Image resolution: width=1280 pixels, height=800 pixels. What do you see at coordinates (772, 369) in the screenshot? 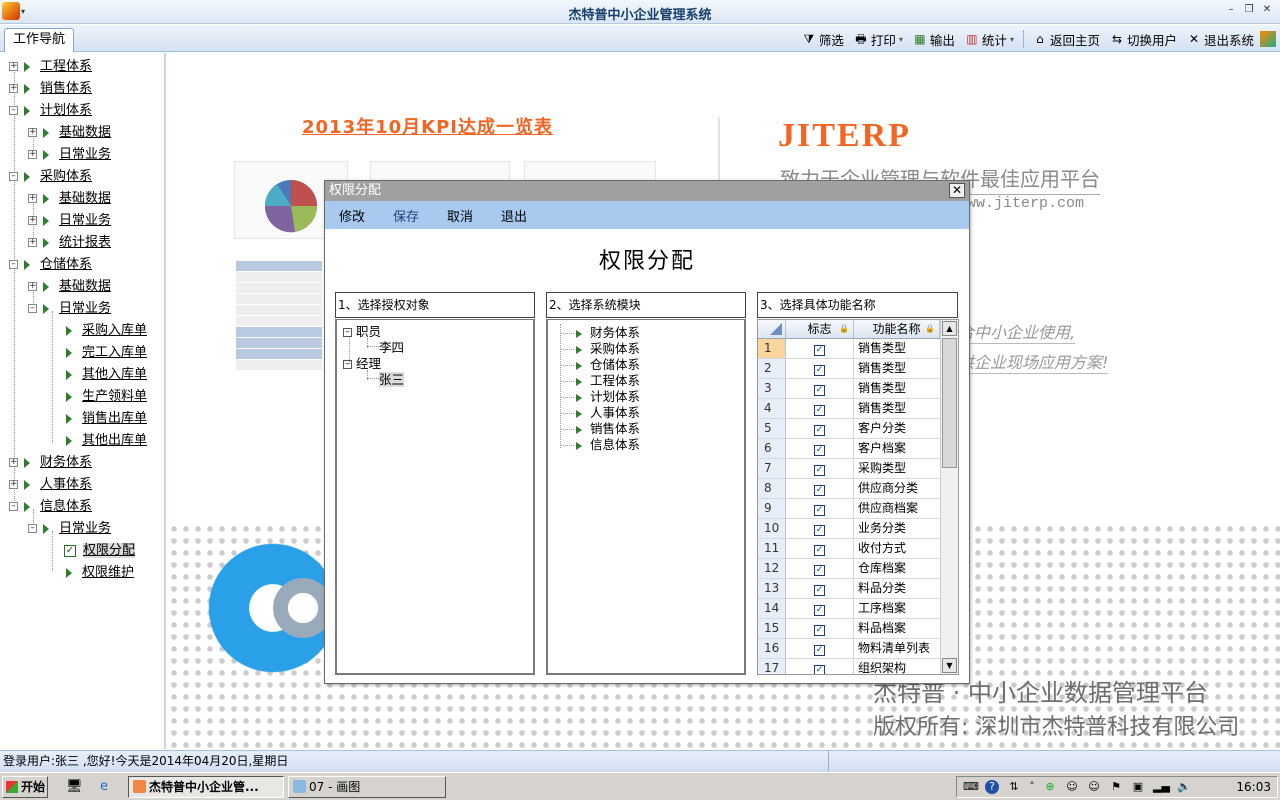
I see `row-number: 2` at bounding box center [772, 369].